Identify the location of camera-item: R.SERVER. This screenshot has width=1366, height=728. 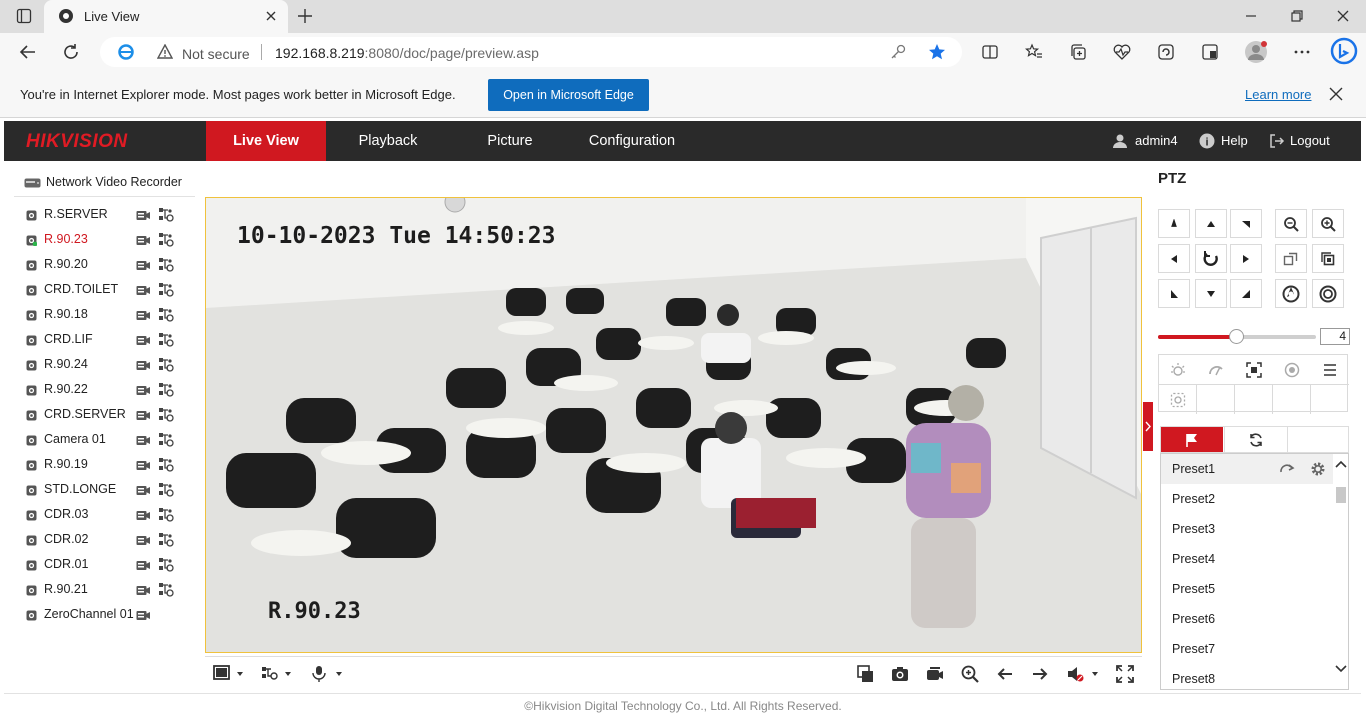
(106, 218).